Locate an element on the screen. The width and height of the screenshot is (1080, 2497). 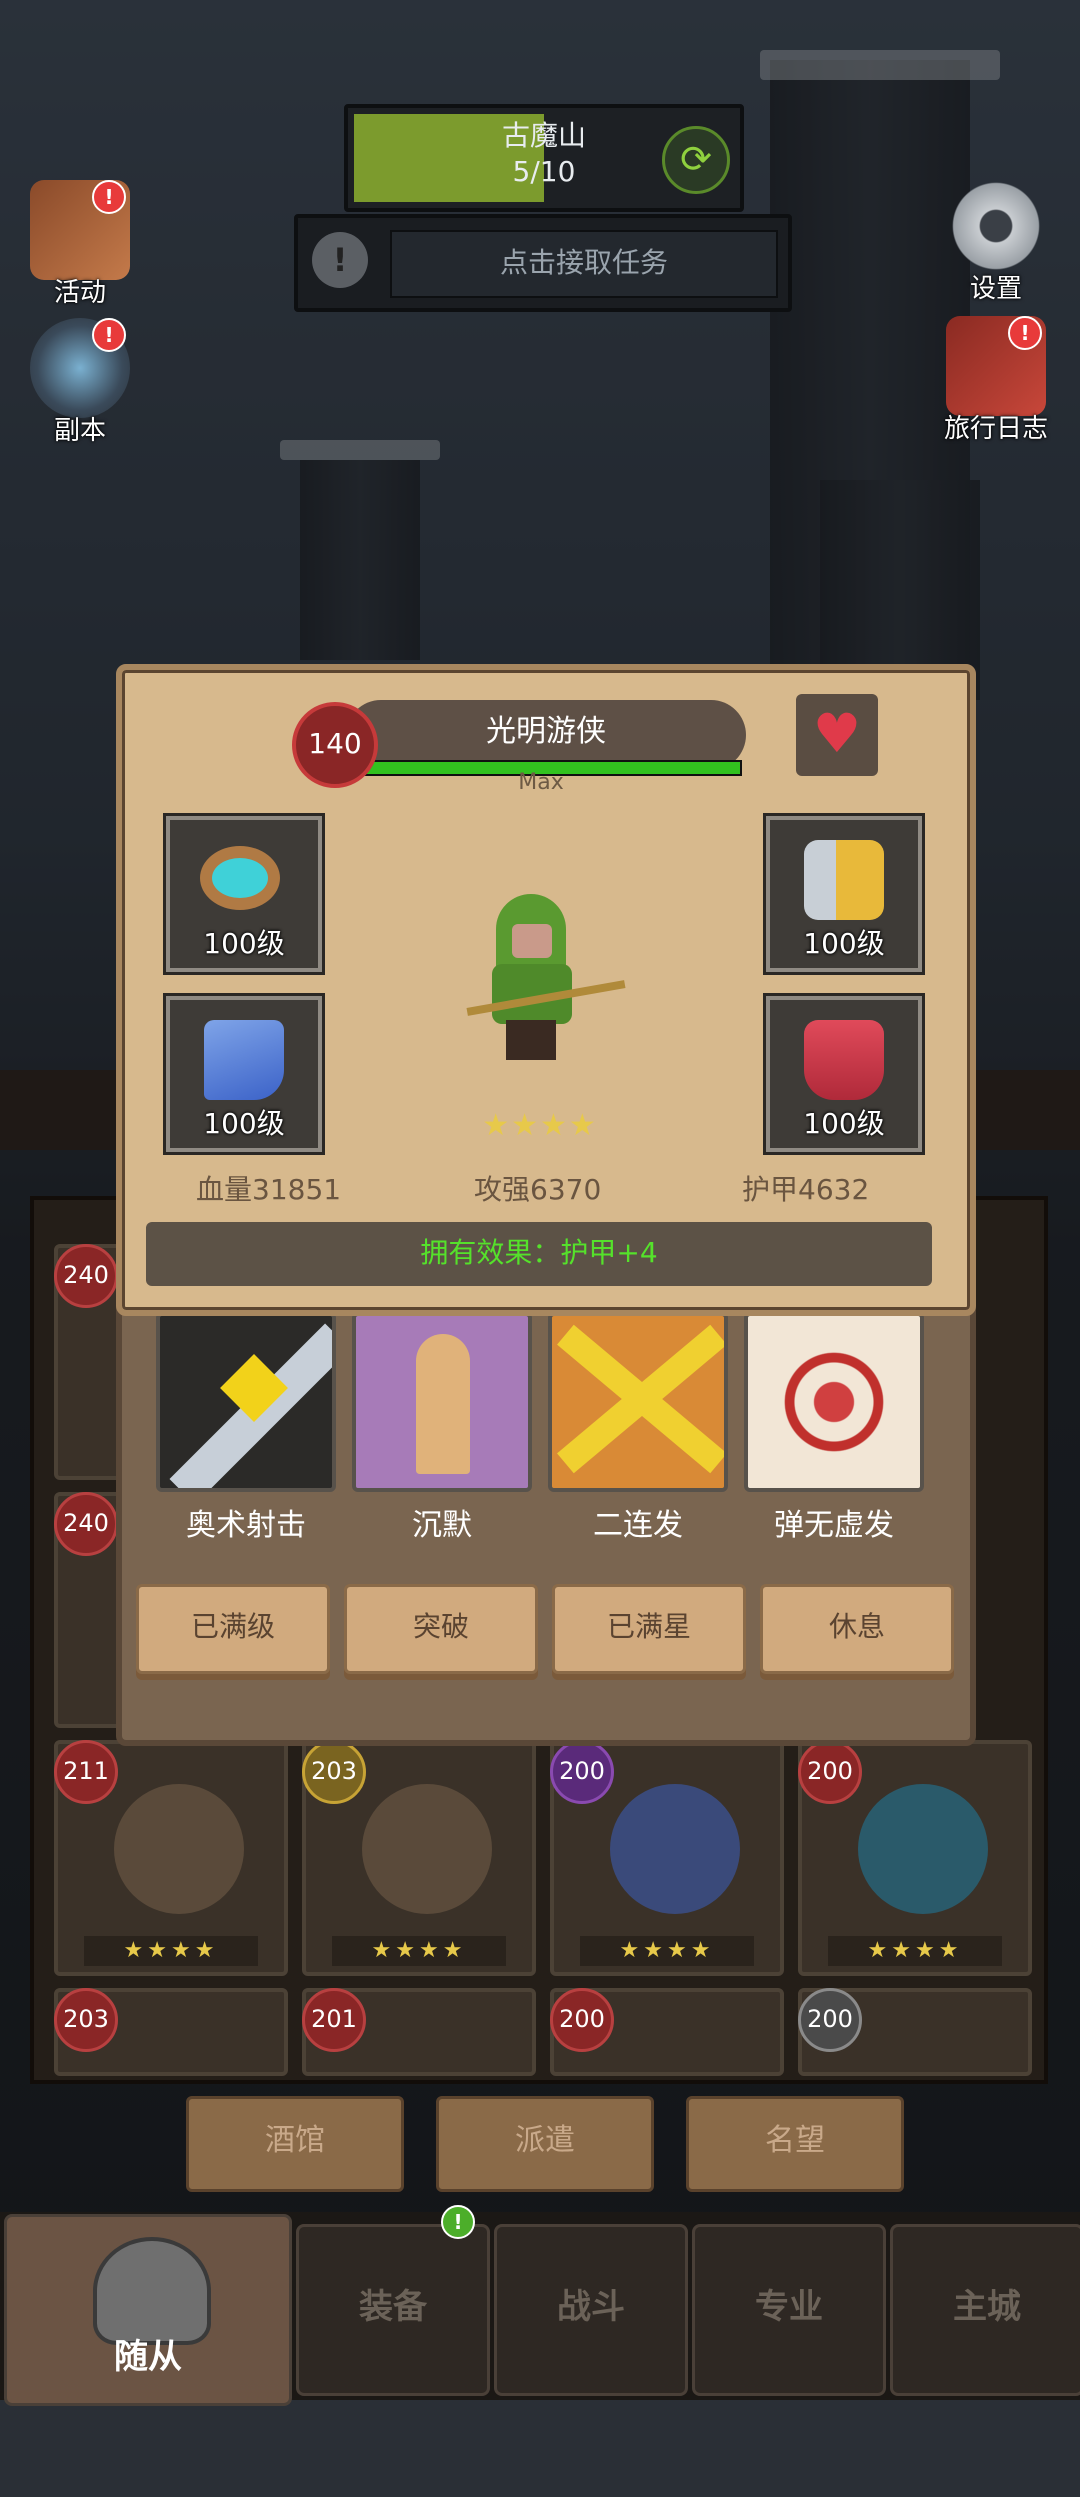
reputation-button: 名望 is located at coordinates (795, 2144).